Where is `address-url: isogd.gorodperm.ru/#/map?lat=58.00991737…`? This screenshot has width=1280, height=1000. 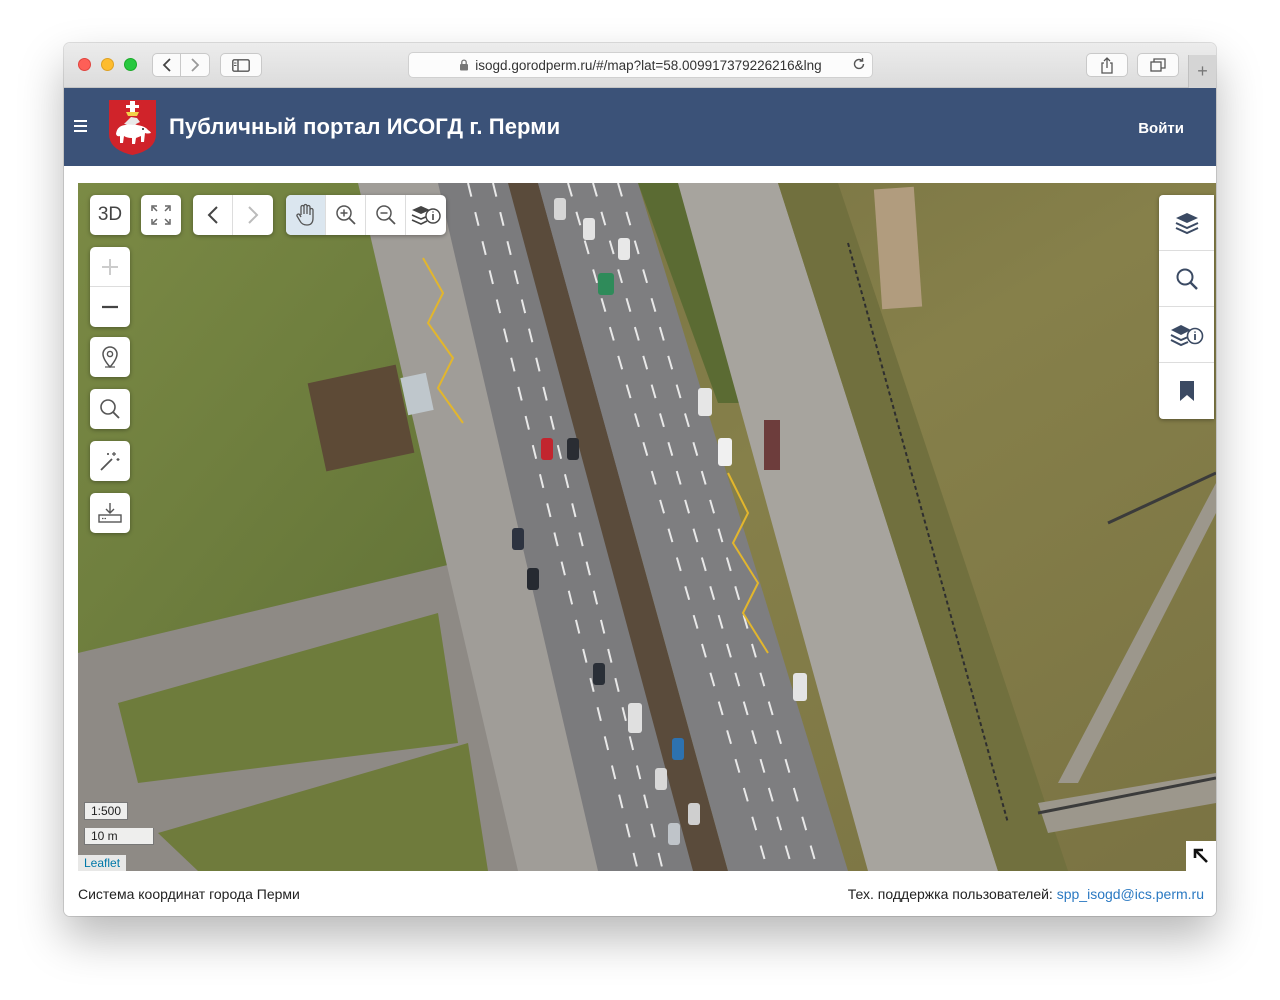 address-url: isogd.gorodperm.ru/#/map?lat=58.00991737… is located at coordinates (648, 65).